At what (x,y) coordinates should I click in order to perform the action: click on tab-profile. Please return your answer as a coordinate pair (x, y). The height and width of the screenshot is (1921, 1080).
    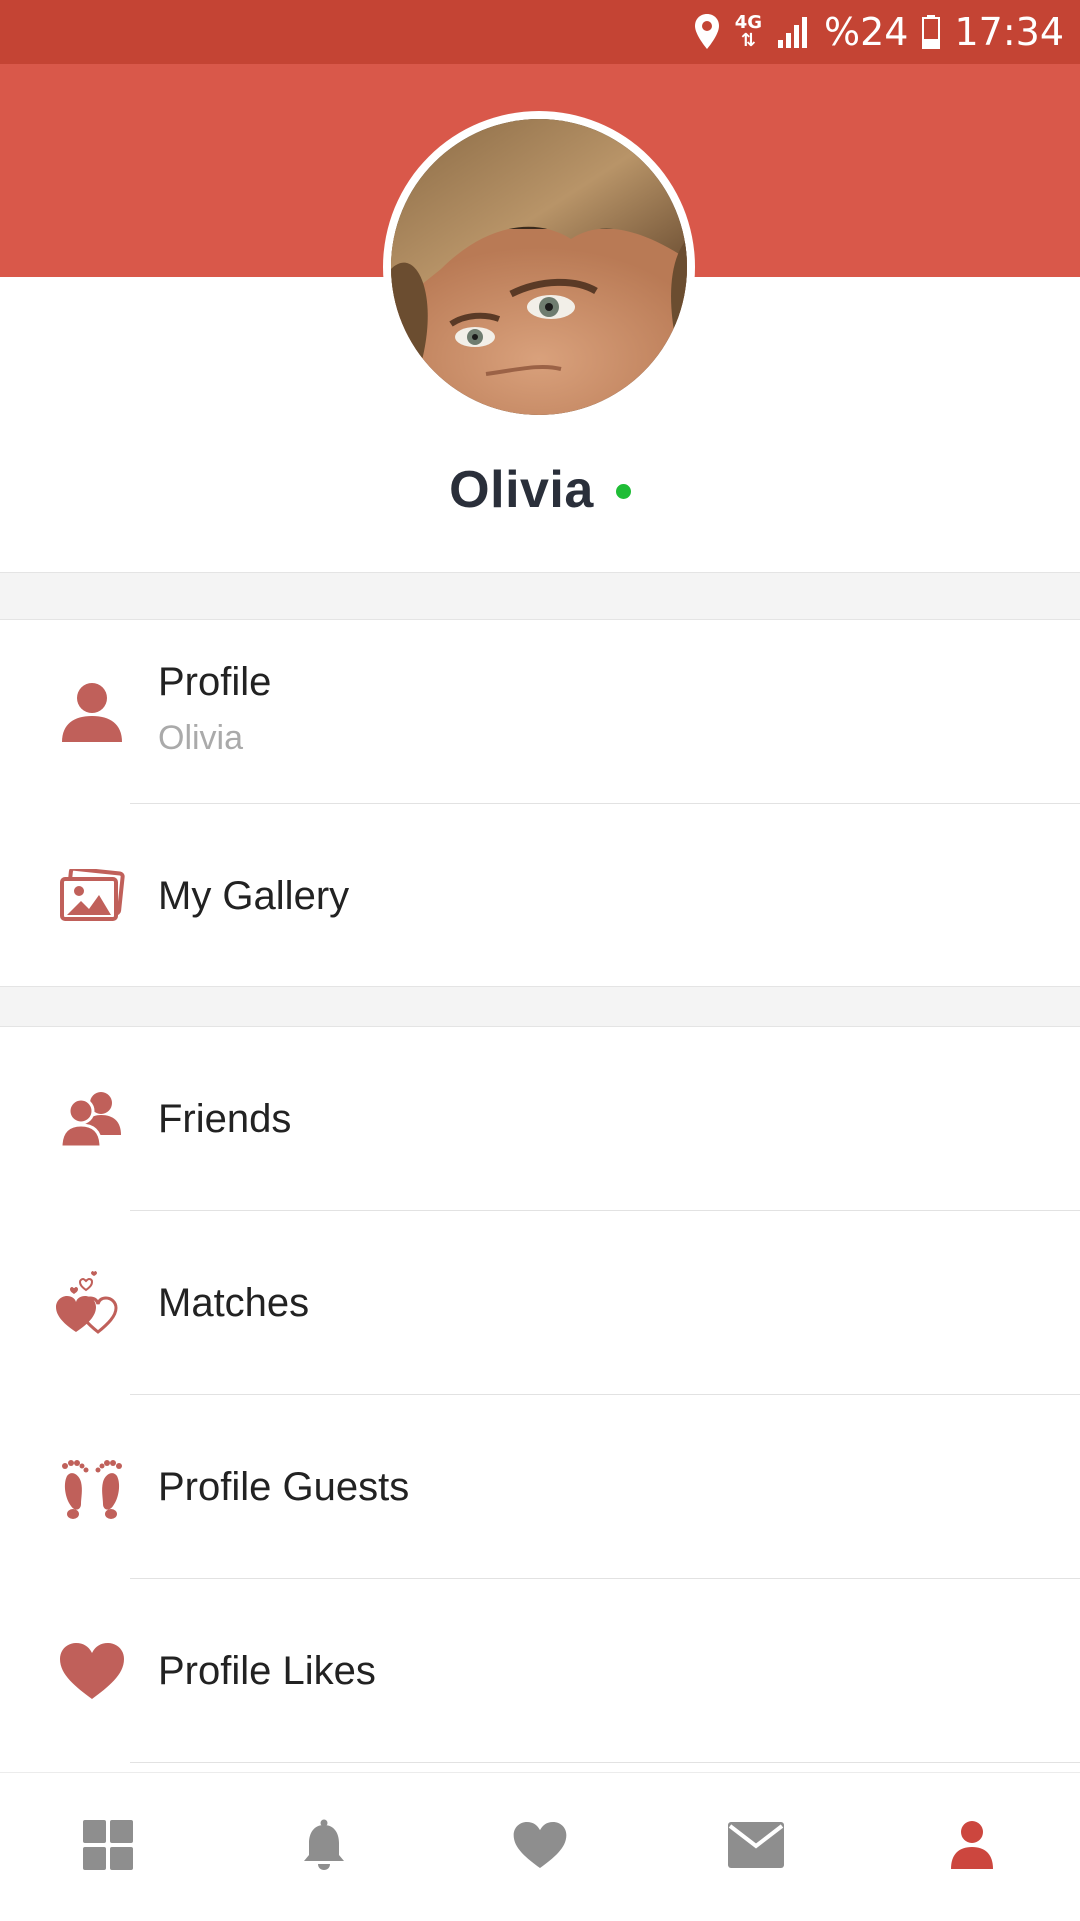
    Looking at the image, I should click on (972, 1847).